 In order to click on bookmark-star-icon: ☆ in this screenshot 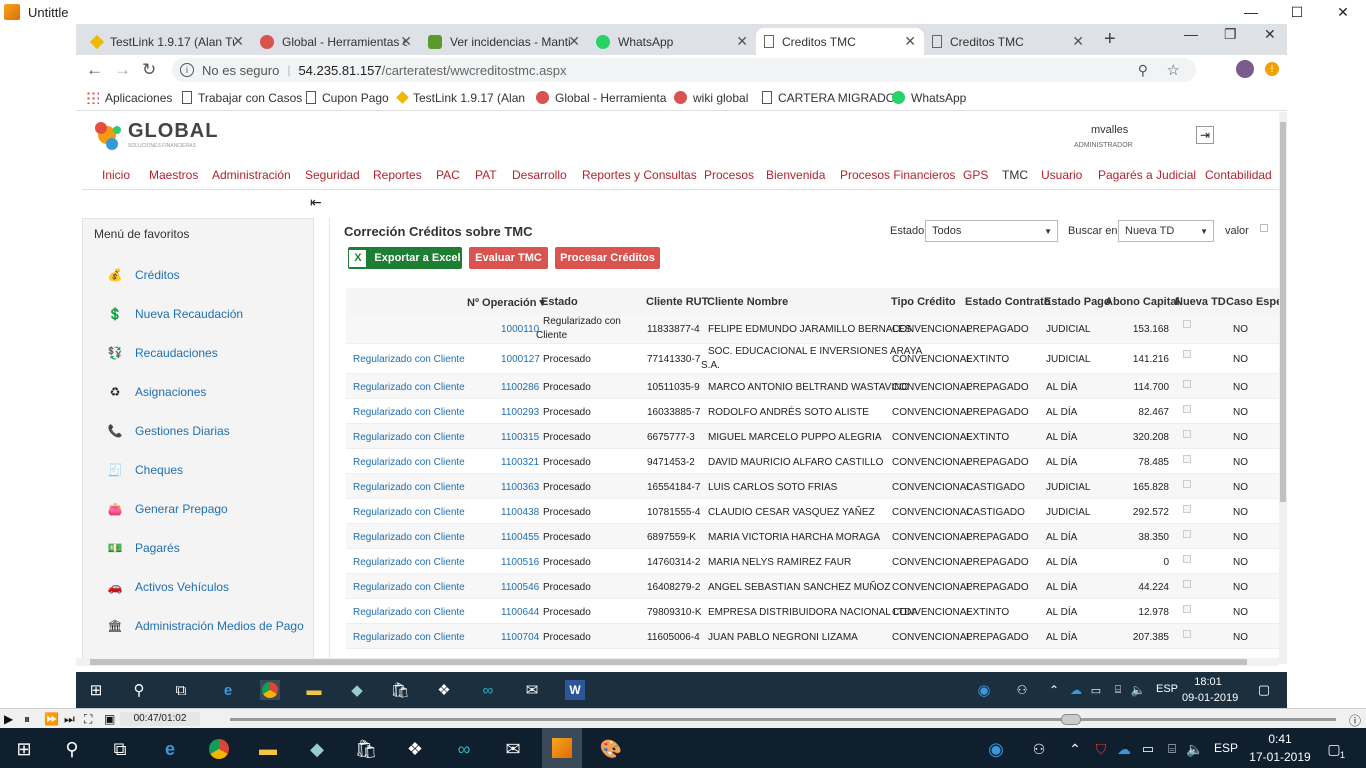, I will do `click(1173, 70)`.